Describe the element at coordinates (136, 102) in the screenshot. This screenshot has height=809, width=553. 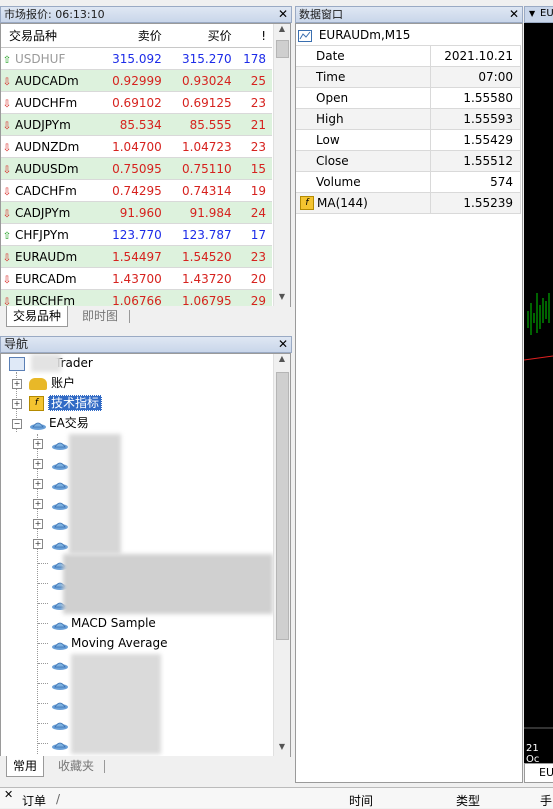
I see `market-watch-row: ⇩ AUDCHFm 0.69102 0.69125 23` at that location.